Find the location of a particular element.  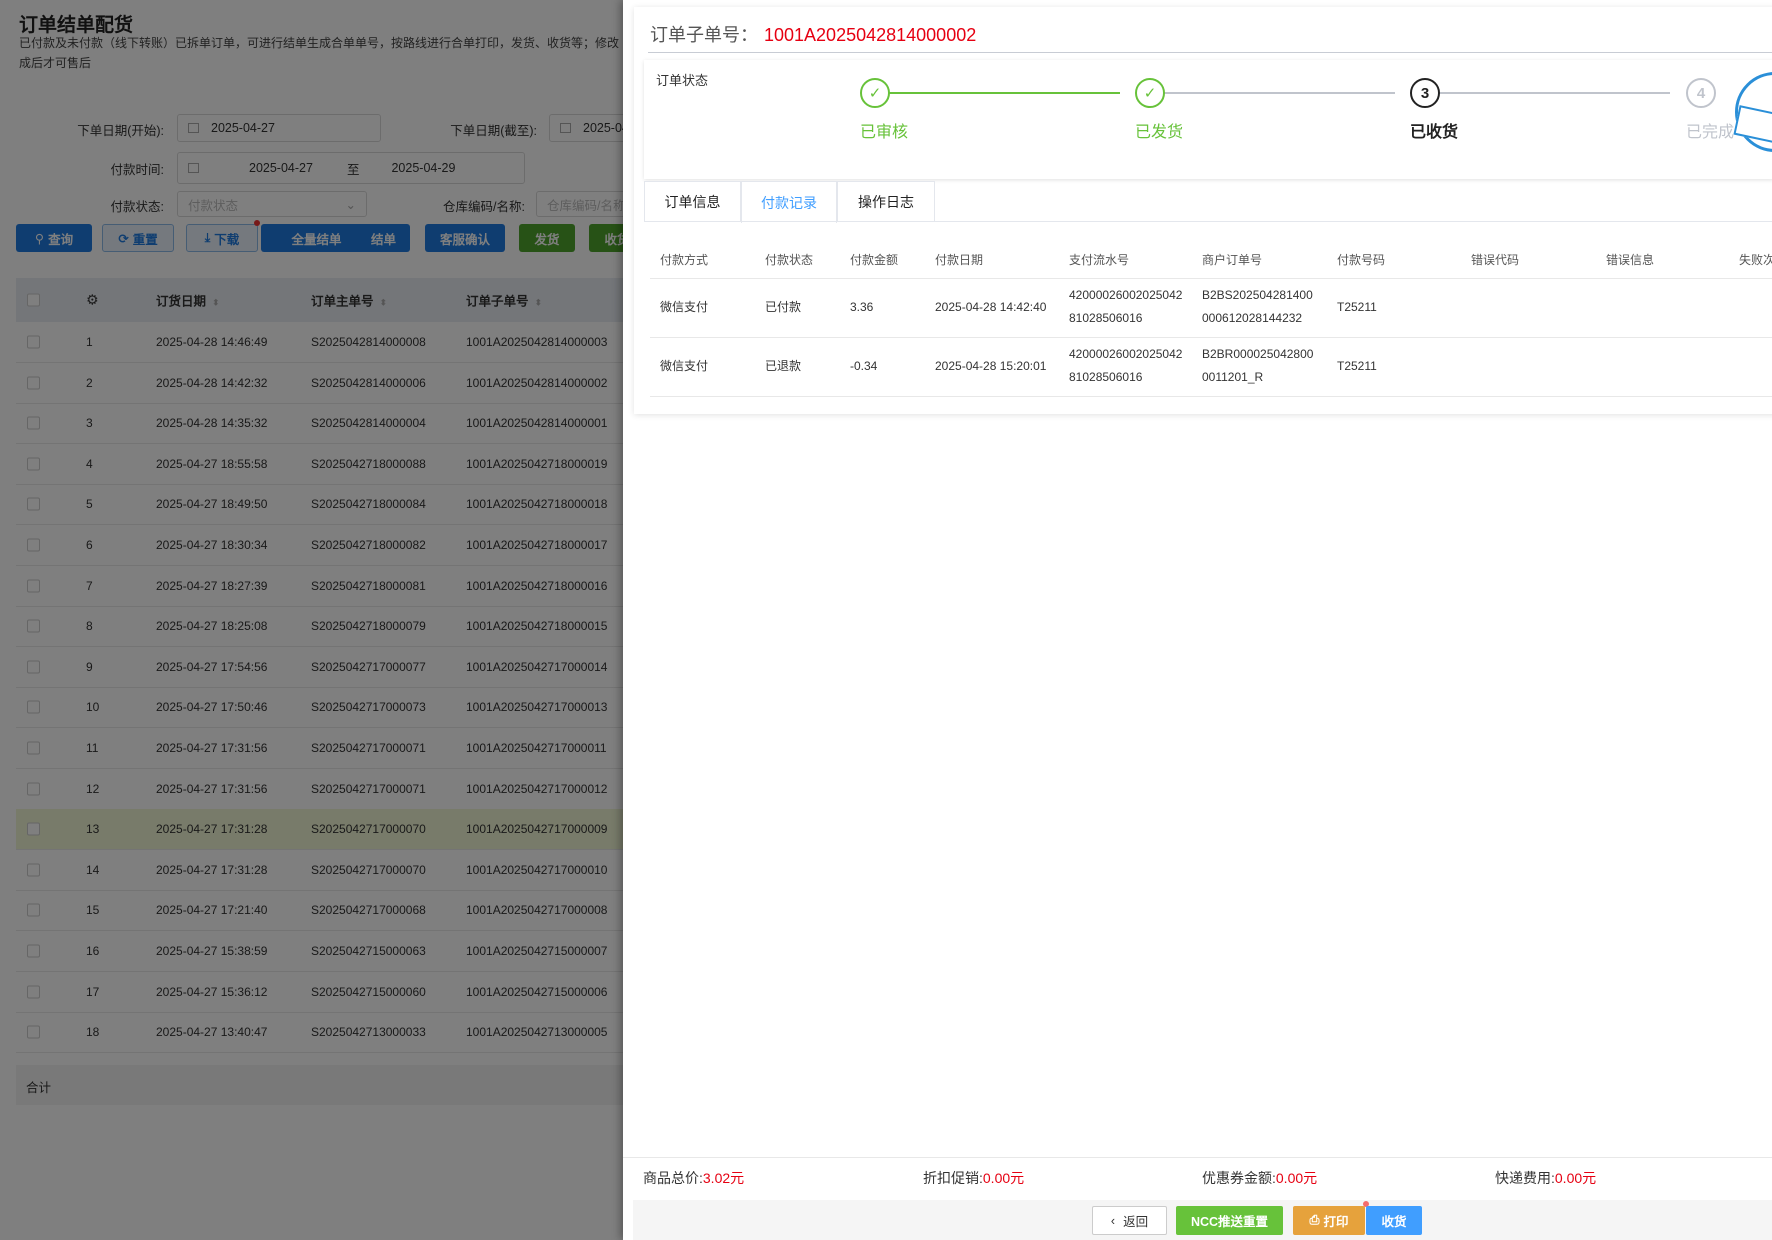

tab-3: 操作日志 is located at coordinates (886, 201).